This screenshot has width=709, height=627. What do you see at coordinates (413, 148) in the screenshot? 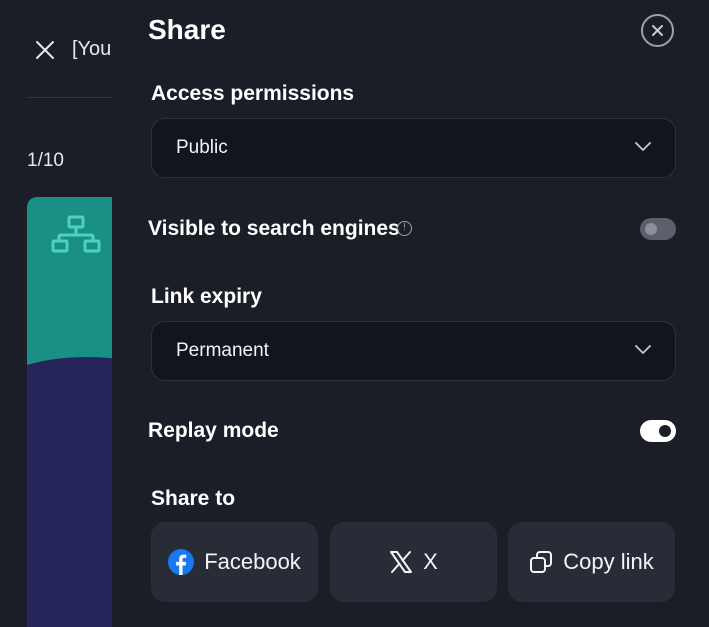
I see `access-permissions-select: Public` at bounding box center [413, 148].